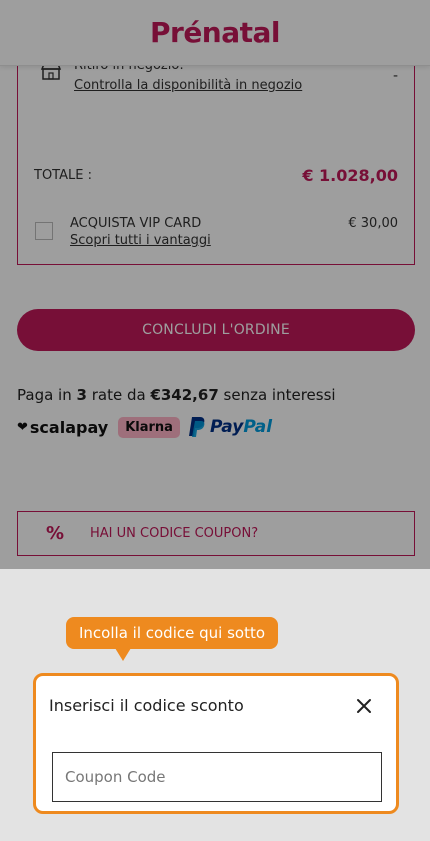 Image resolution: width=430 pixels, height=841 pixels. I want to click on coupon-dialog: Inserisci il codice sconto, so click(216, 743).